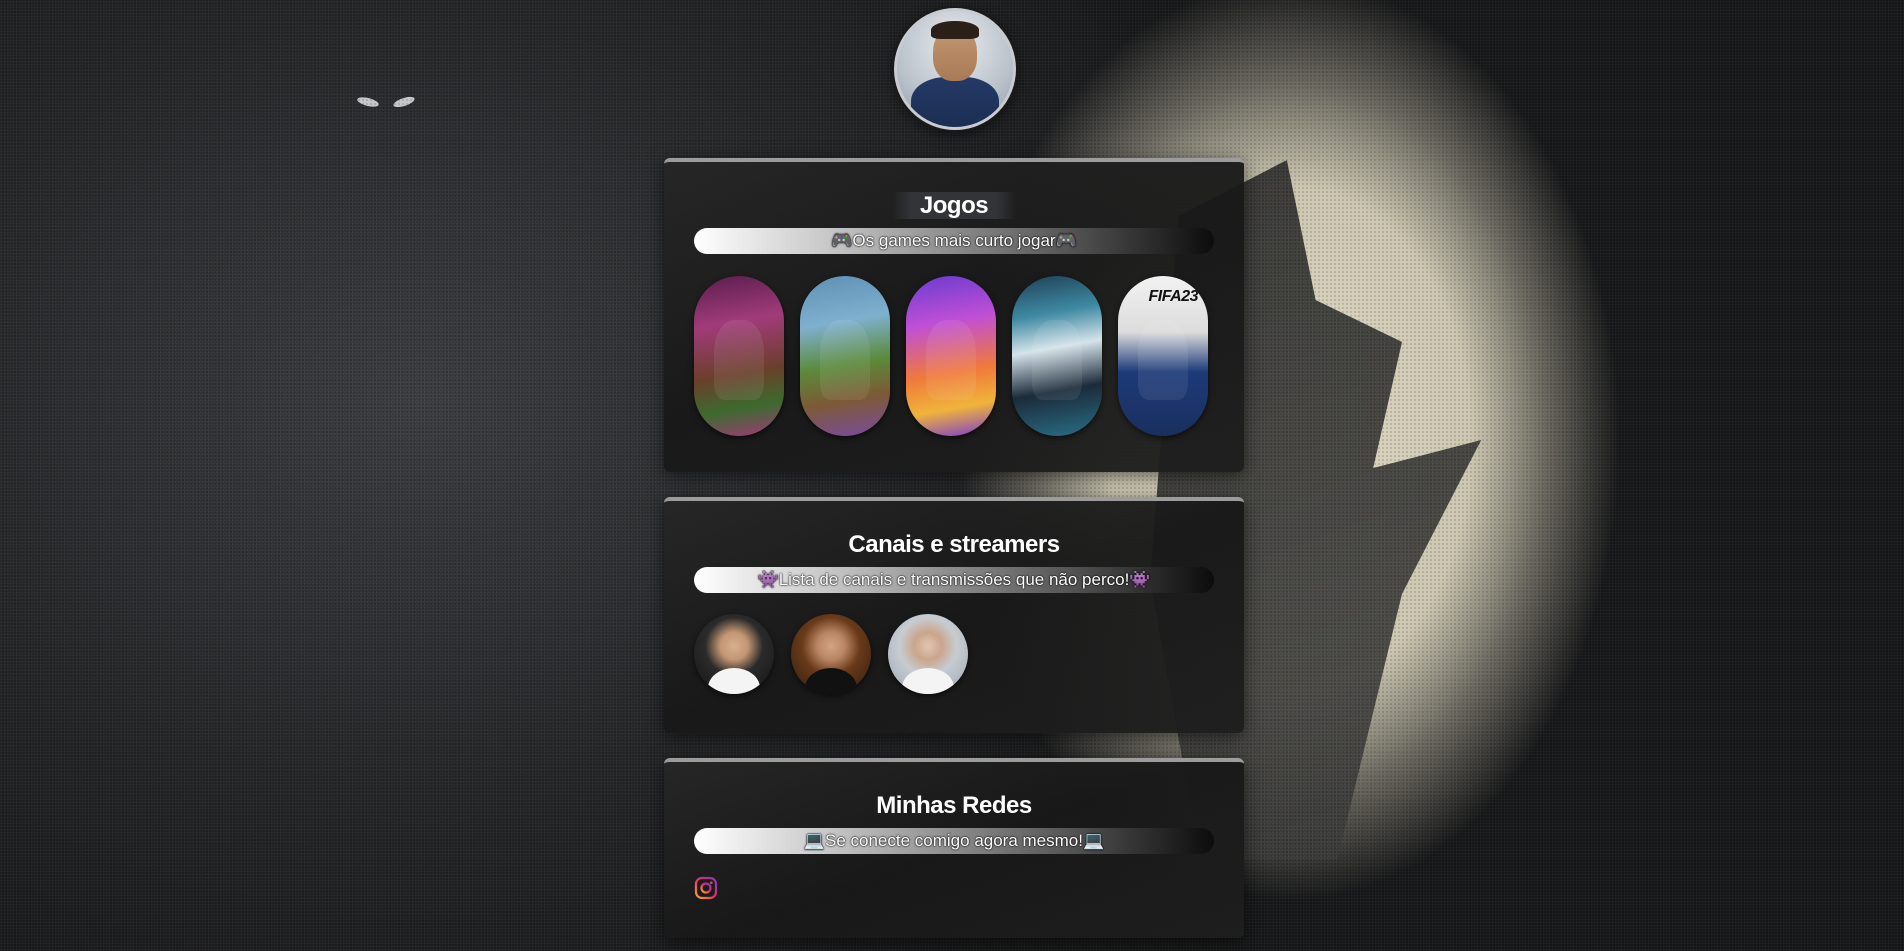 The height and width of the screenshot is (951, 1904). I want to click on instagram-icon, so click(706, 888).